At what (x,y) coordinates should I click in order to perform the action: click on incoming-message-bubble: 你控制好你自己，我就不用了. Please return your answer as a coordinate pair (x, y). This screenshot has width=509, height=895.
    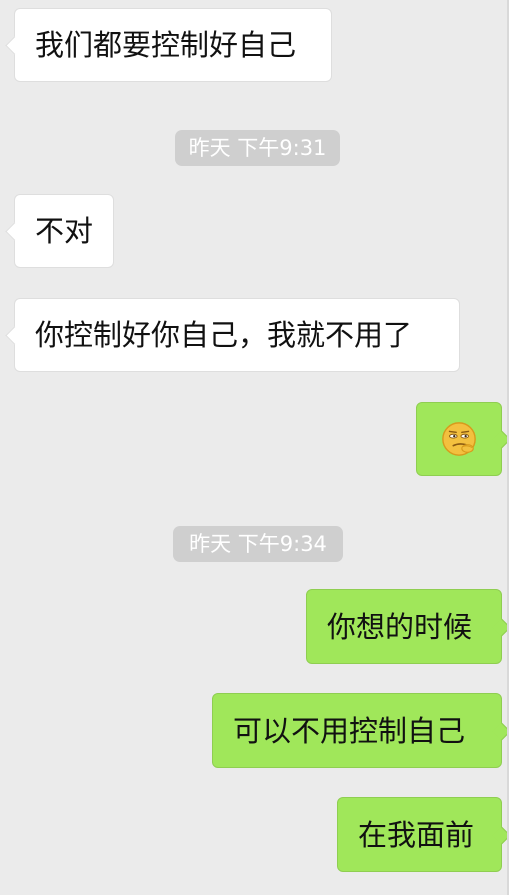
    Looking at the image, I should click on (232, 335).